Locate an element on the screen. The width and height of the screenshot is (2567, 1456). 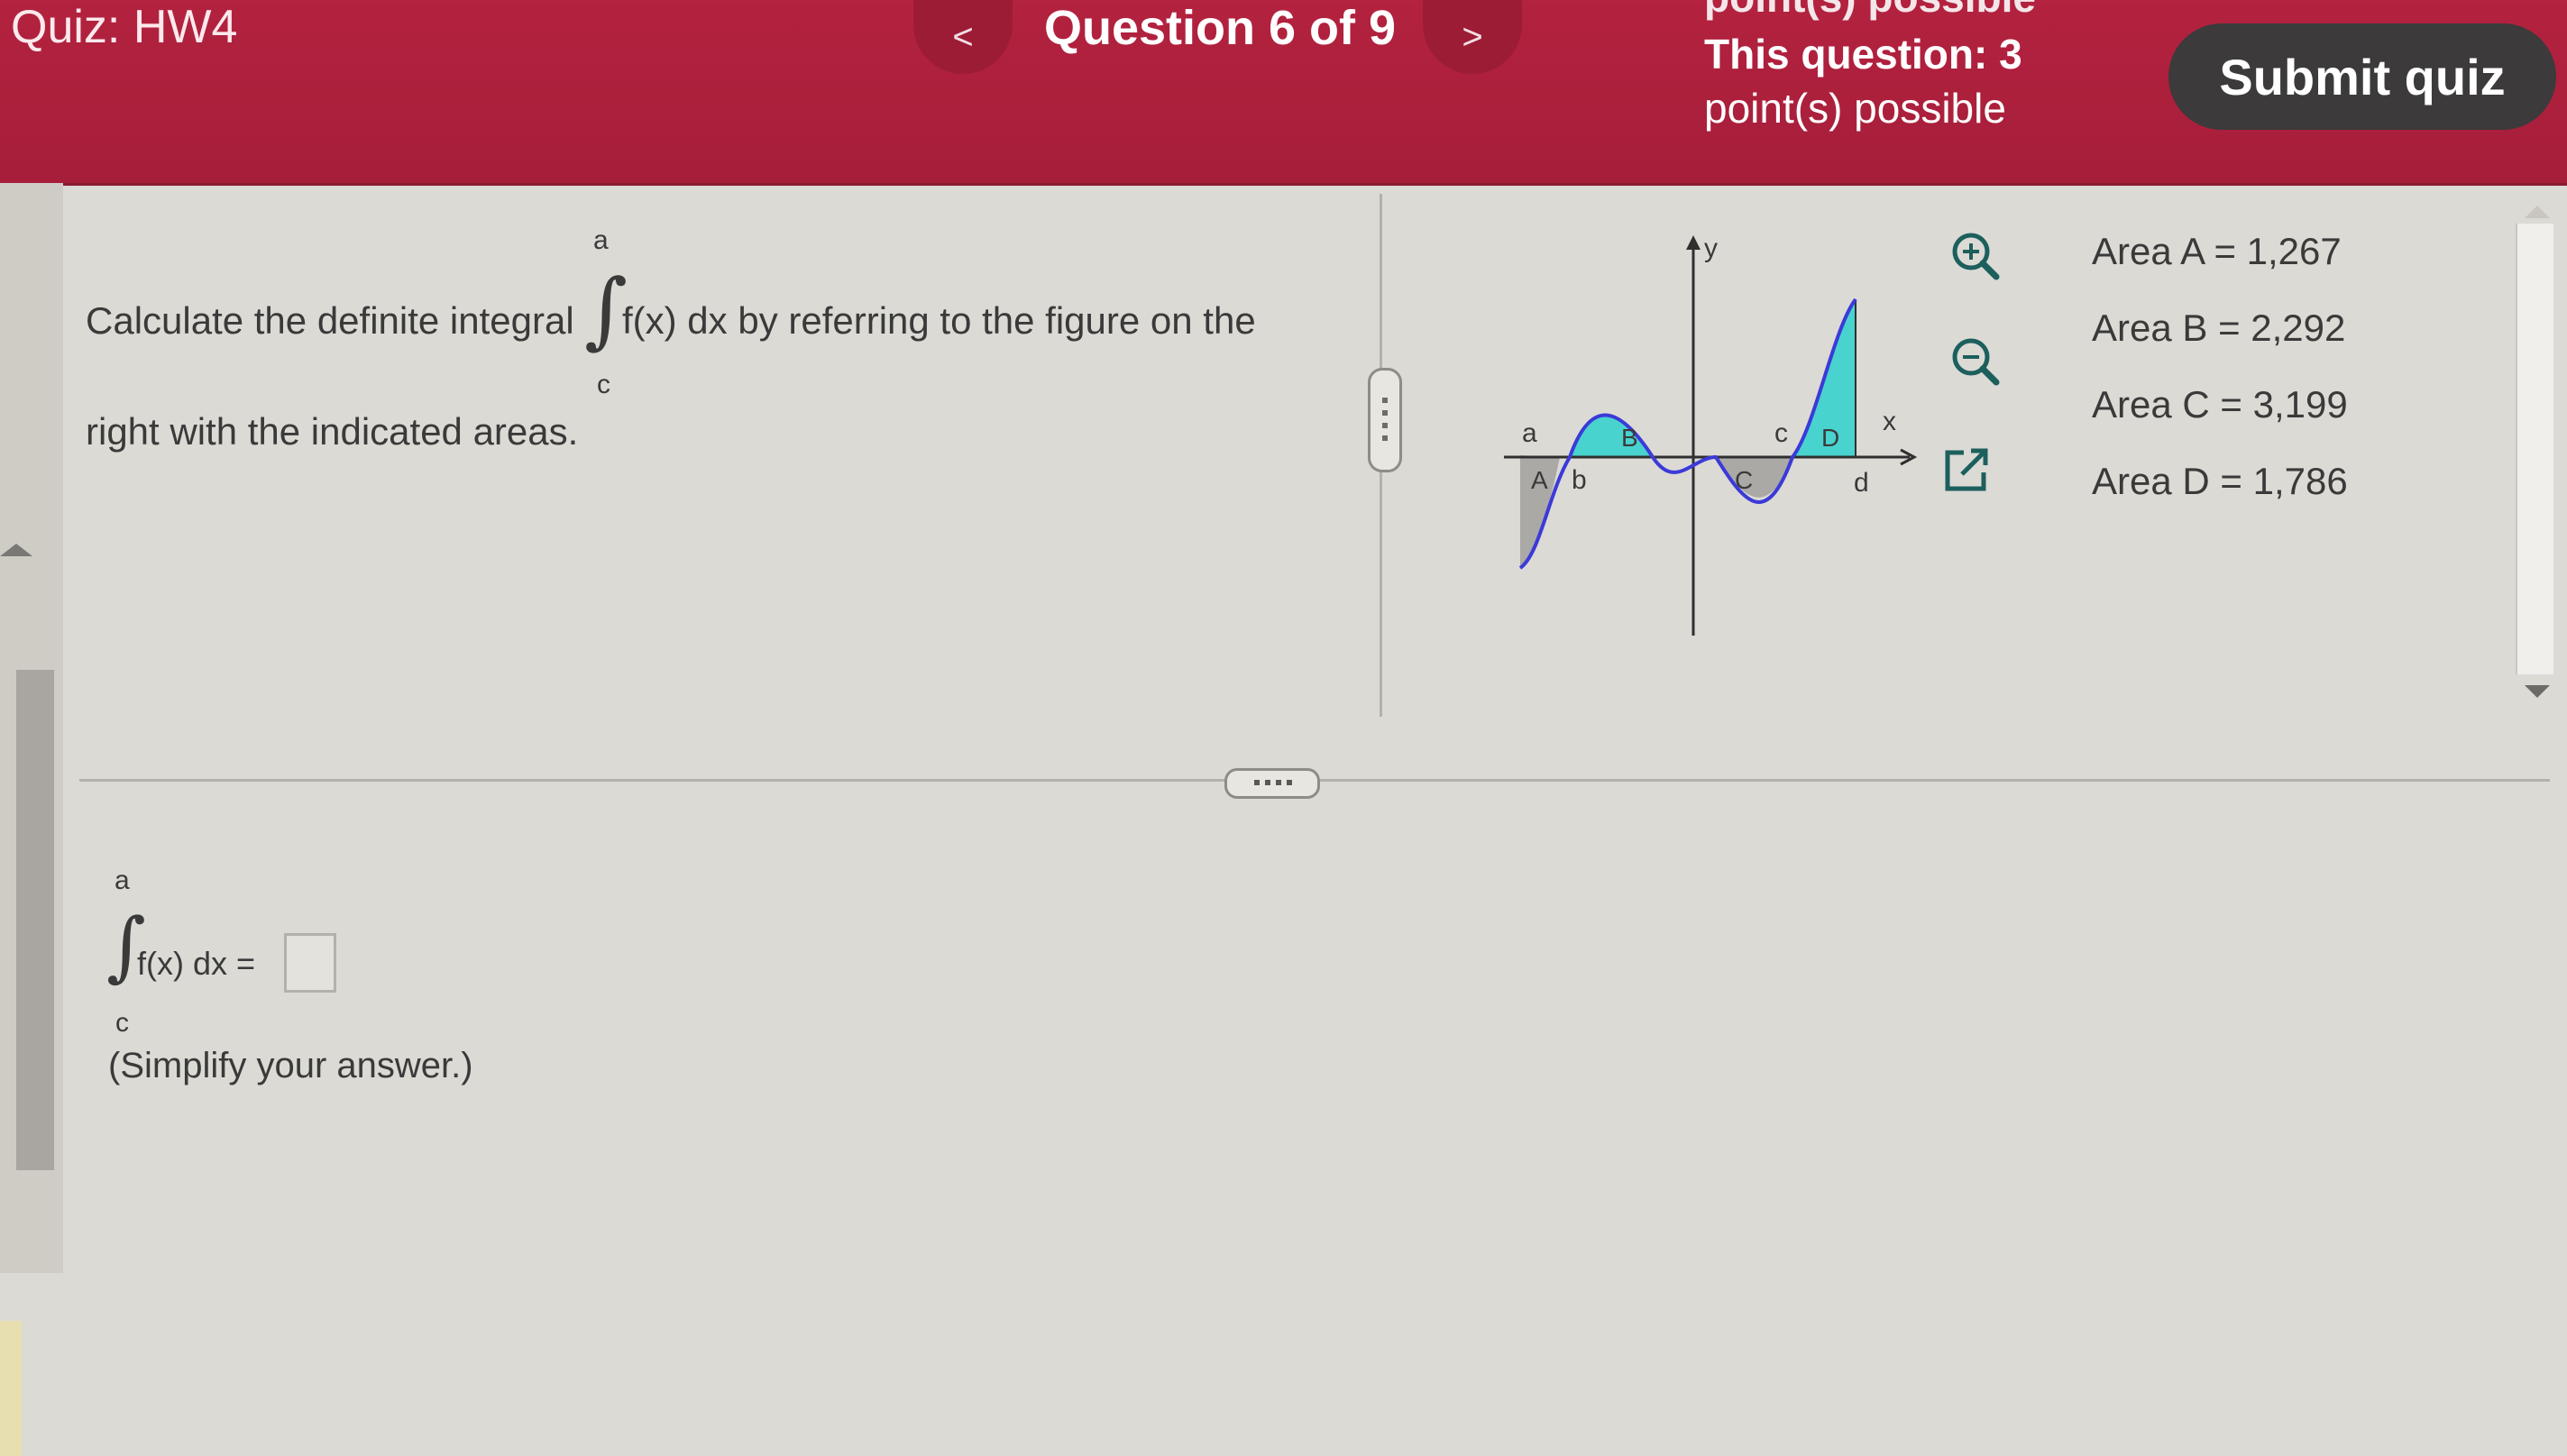
right-scrollbar is located at coordinates (2534, 452).